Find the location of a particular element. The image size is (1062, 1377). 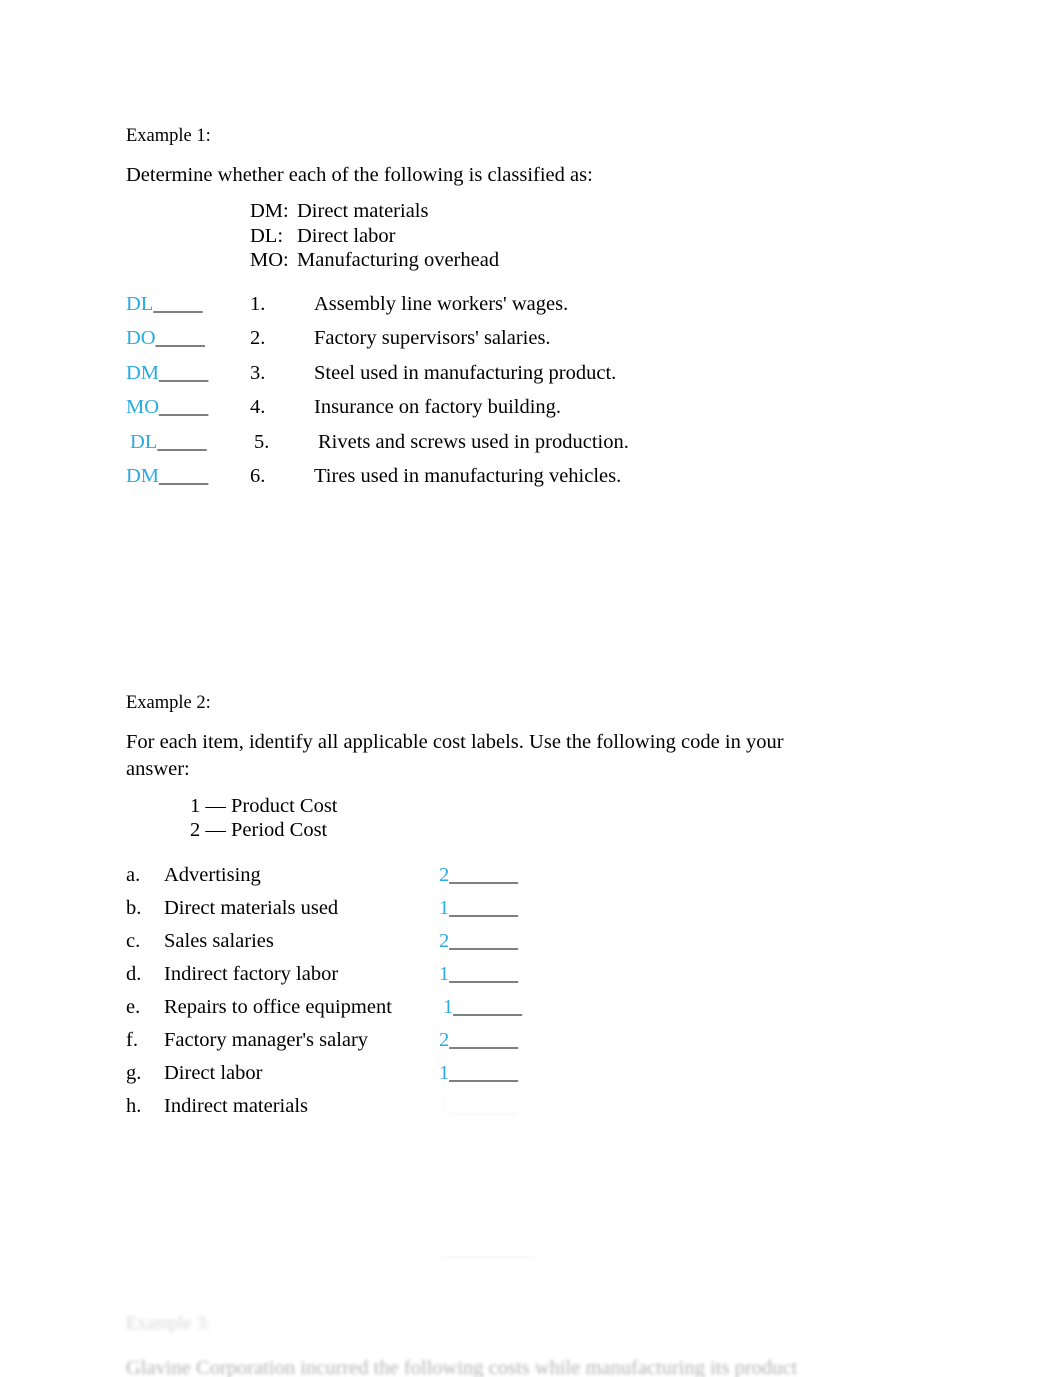

item-number: 6. is located at coordinates (258, 476).